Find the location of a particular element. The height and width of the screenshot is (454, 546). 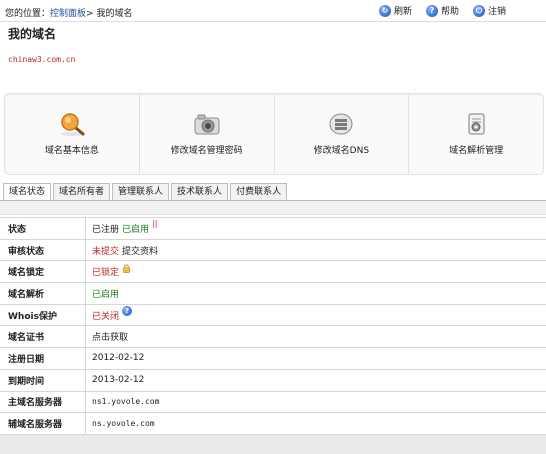

row-value: 未提交 提交资料 is located at coordinates (122, 250).